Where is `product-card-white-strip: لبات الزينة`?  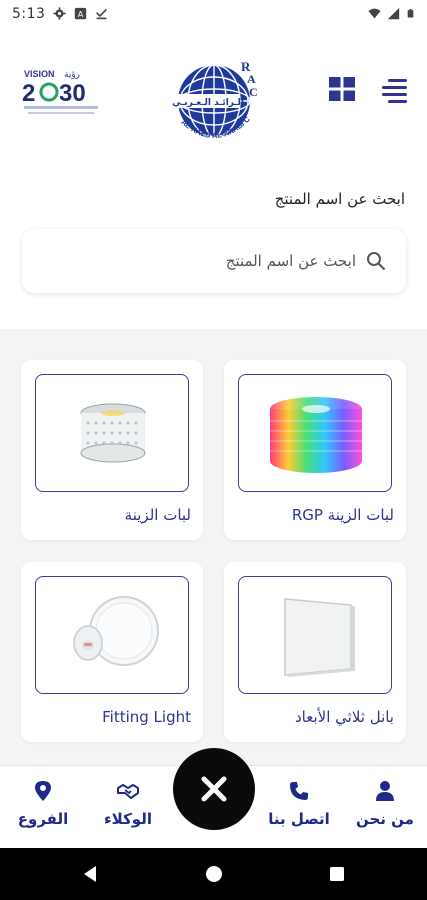
product-card-white-strip: لبات الزينة is located at coordinates (112, 450).